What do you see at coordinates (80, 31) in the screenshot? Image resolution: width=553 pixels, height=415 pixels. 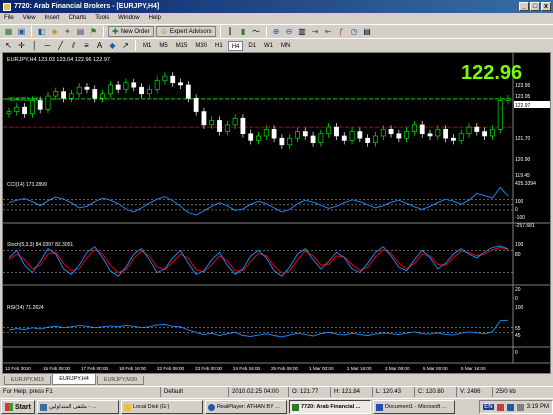 I see `terminal-button: ▤` at bounding box center [80, 31].